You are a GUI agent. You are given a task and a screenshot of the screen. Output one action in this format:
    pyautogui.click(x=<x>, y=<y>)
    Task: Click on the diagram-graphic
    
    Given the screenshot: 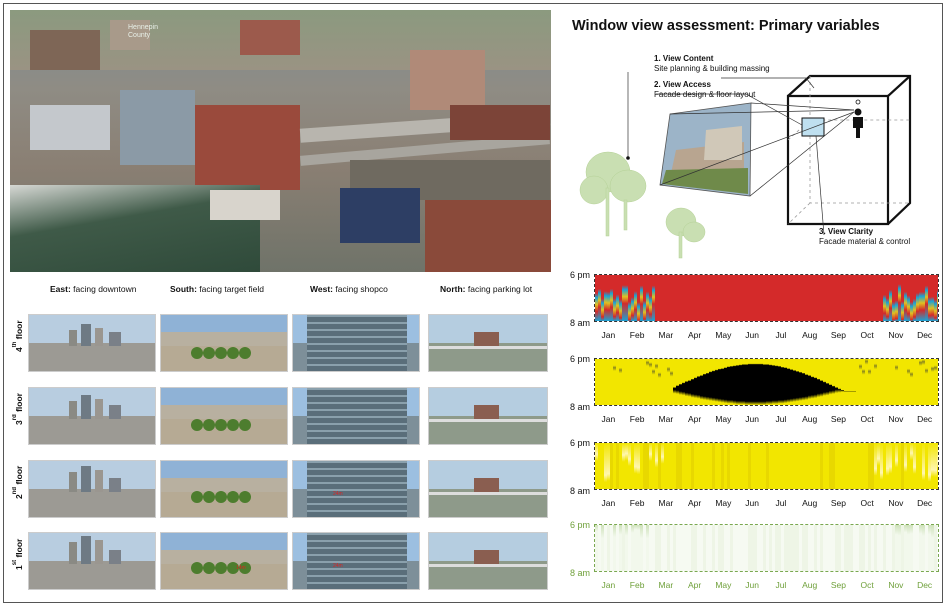 What is the action you would take?
    pyautogui.click(x=745, y=165)
    